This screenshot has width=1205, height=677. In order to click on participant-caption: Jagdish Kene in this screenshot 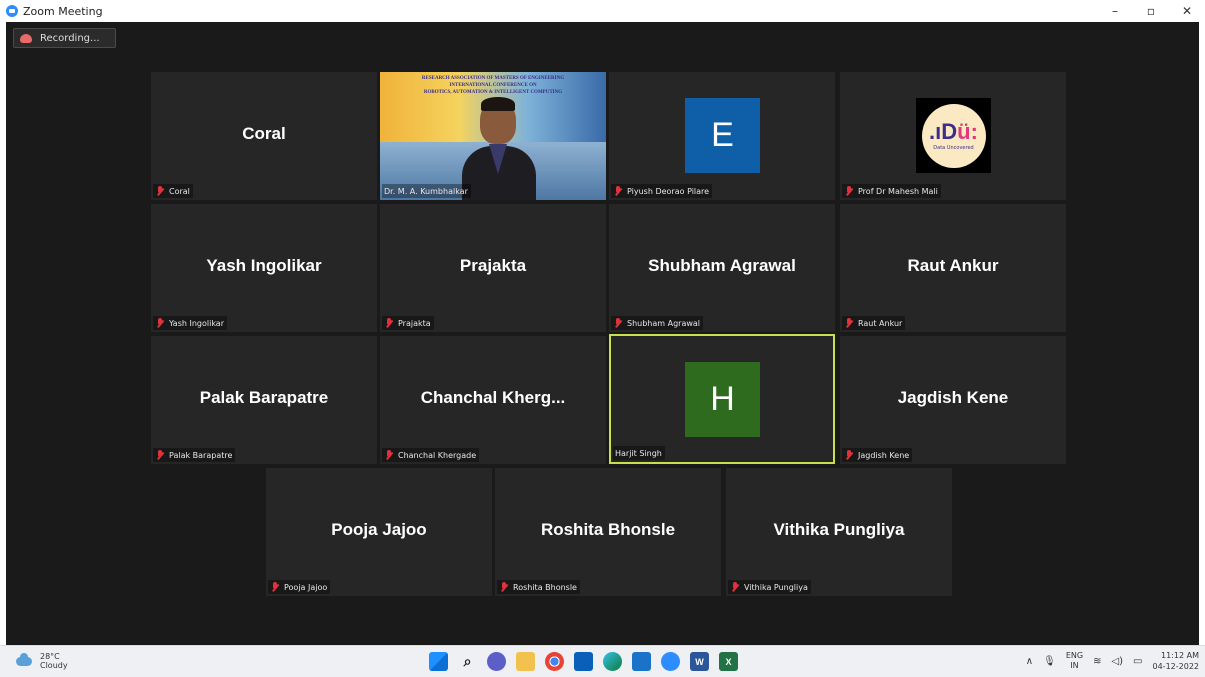, I will do `click(877, 455)`.